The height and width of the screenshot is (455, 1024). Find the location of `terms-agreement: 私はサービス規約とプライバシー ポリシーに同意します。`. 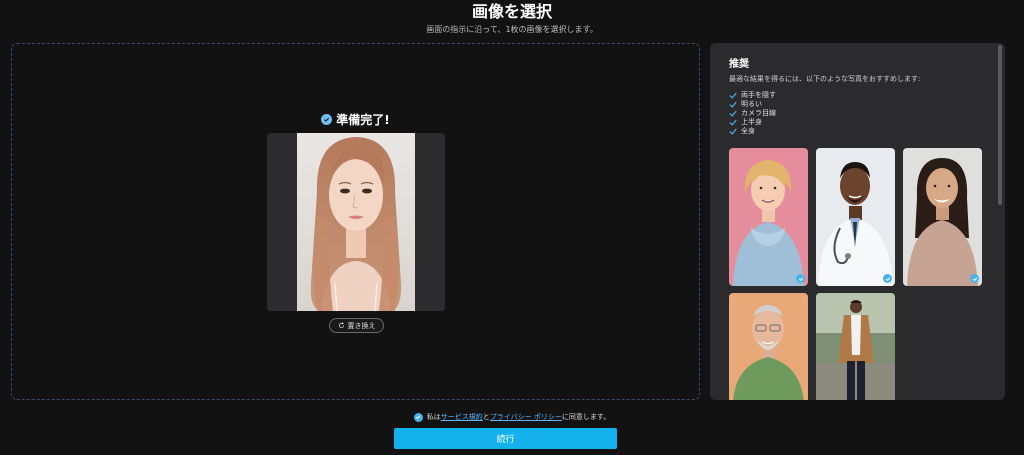

terms-agreement: 私はサービス規約とプライバシー ポリシーに同意します。 is located at coordinates (512, 417).